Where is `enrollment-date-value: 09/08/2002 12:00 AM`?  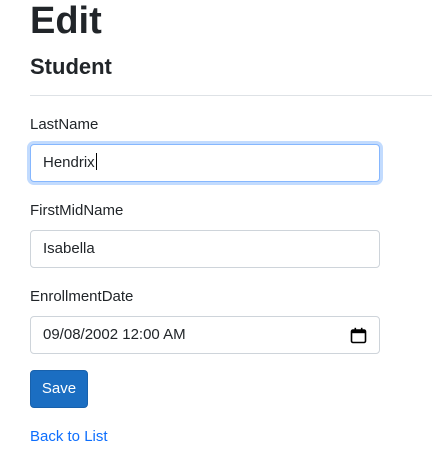 enrollment-date-value: 09/08/2002 12:00 AM is located at coordinates (114, 334).